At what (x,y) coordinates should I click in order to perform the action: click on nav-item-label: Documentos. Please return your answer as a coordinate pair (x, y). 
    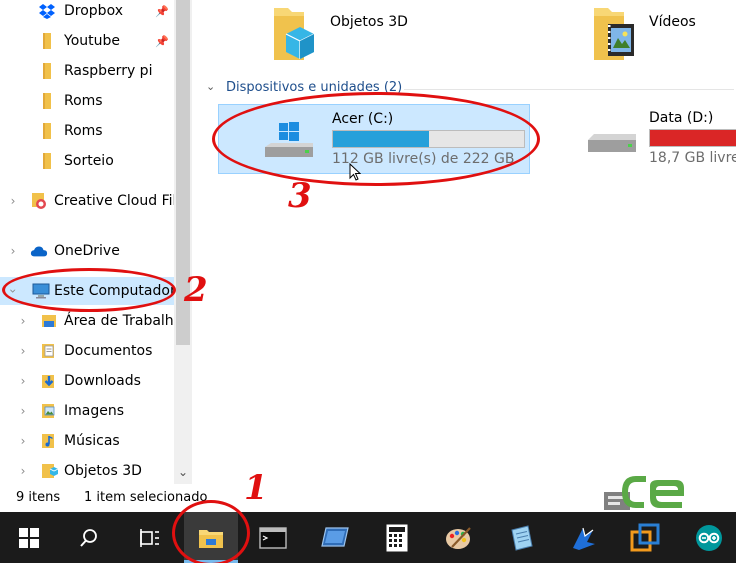
    Looking at the image, I should click on (108, 351).